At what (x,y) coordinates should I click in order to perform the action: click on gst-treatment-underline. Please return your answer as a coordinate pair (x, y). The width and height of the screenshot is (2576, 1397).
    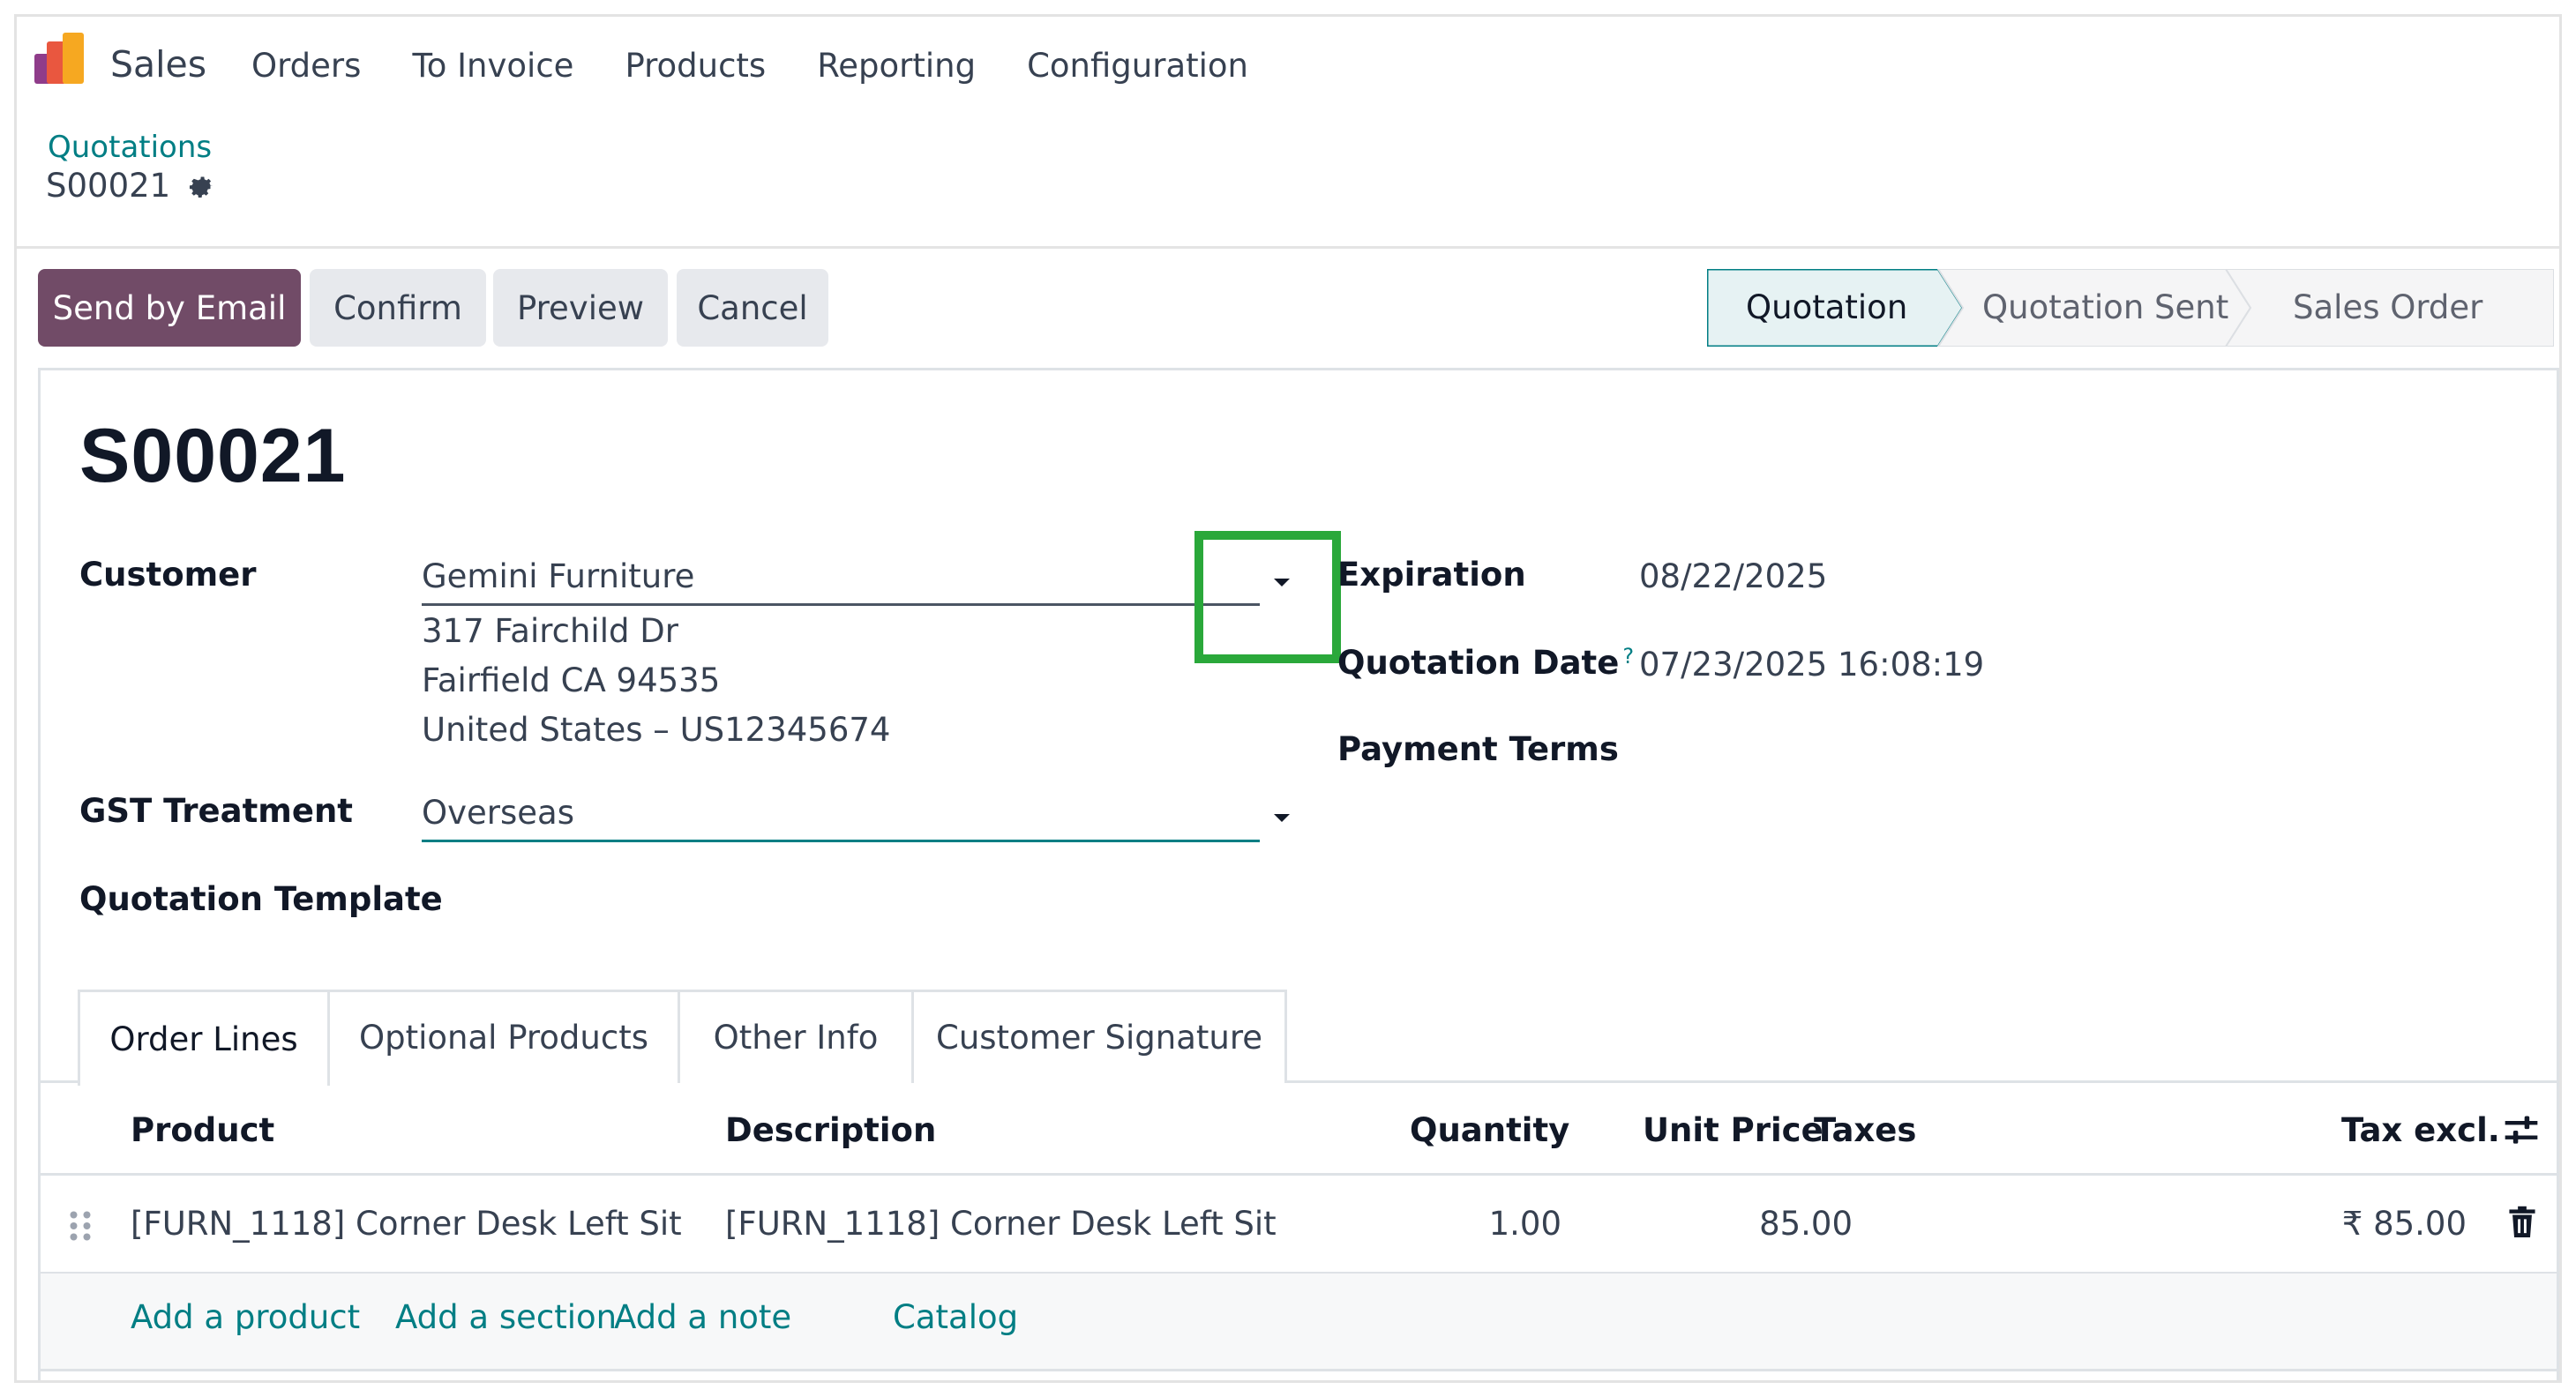
    Looking at the image, I should click on (841, 841).